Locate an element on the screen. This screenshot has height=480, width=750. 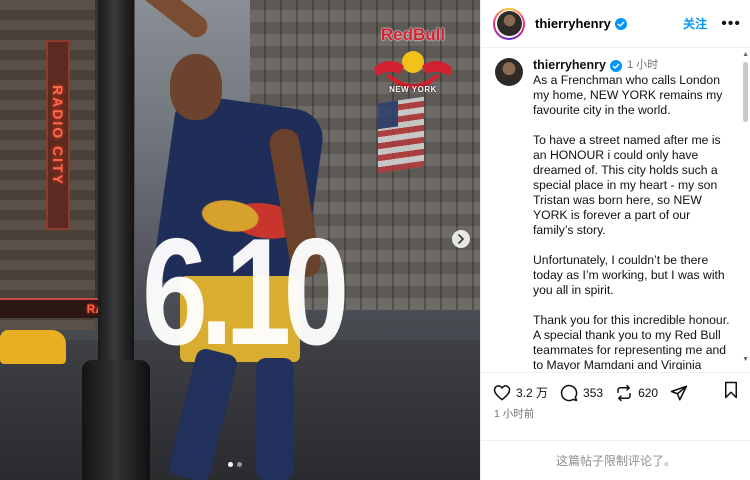
repost-count: 620 is located at coordinates (648, 392).